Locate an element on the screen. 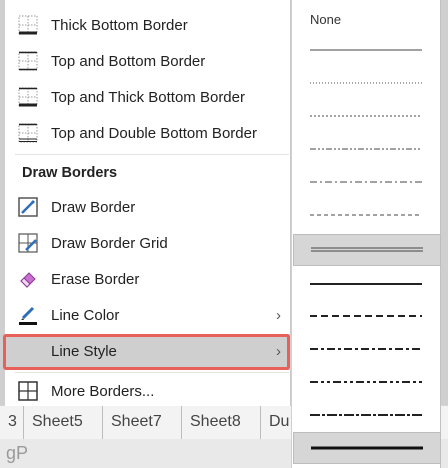  pen-color-icon is located at coordinates (28, 315).